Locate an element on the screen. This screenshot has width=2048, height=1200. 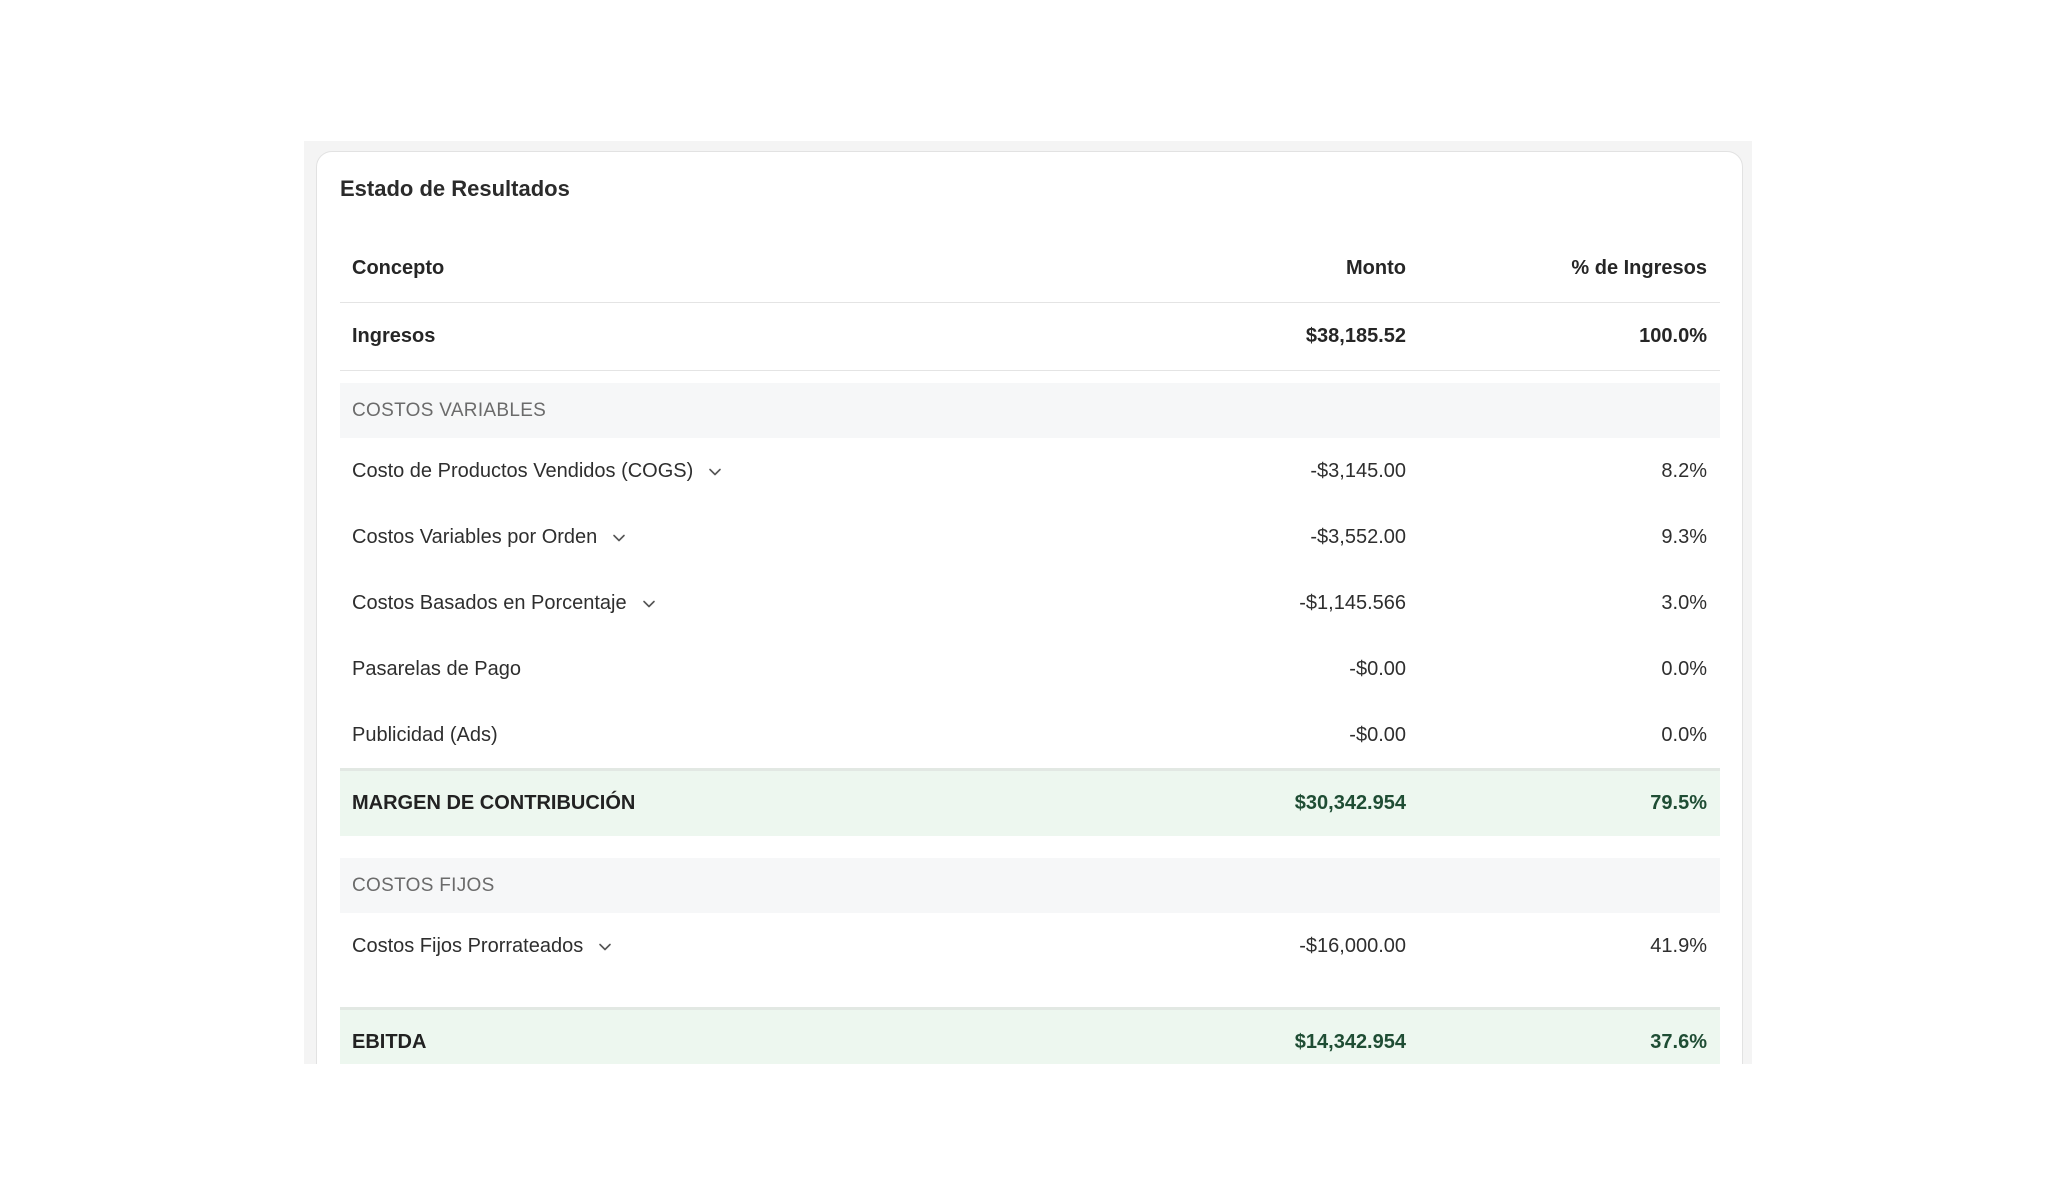
ingresos-row: Ingresos $38,185.52 100.0% is located at coordinates (1030, 337).